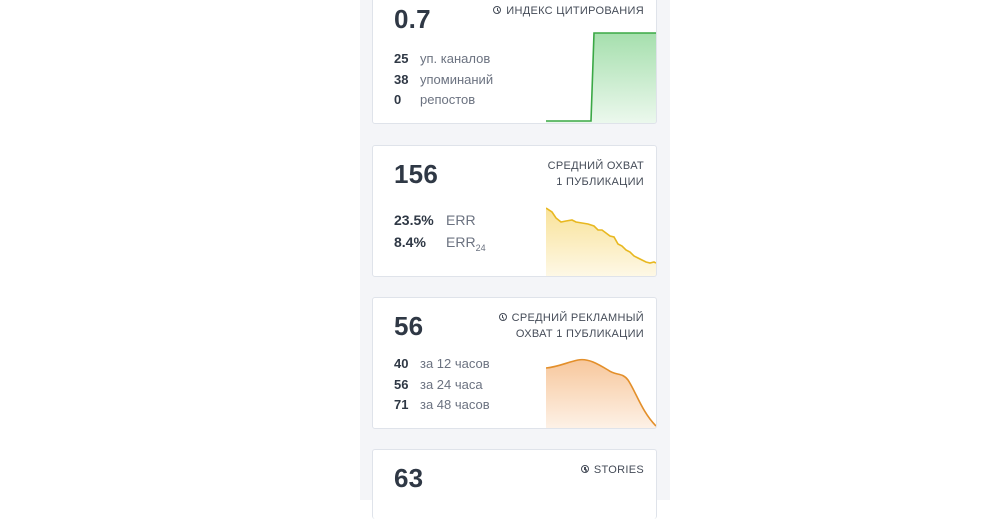 The width and height of the screenshot is (1000, 519). I want to click on stat-row: 40 за 12 часов, so click(442, 364).